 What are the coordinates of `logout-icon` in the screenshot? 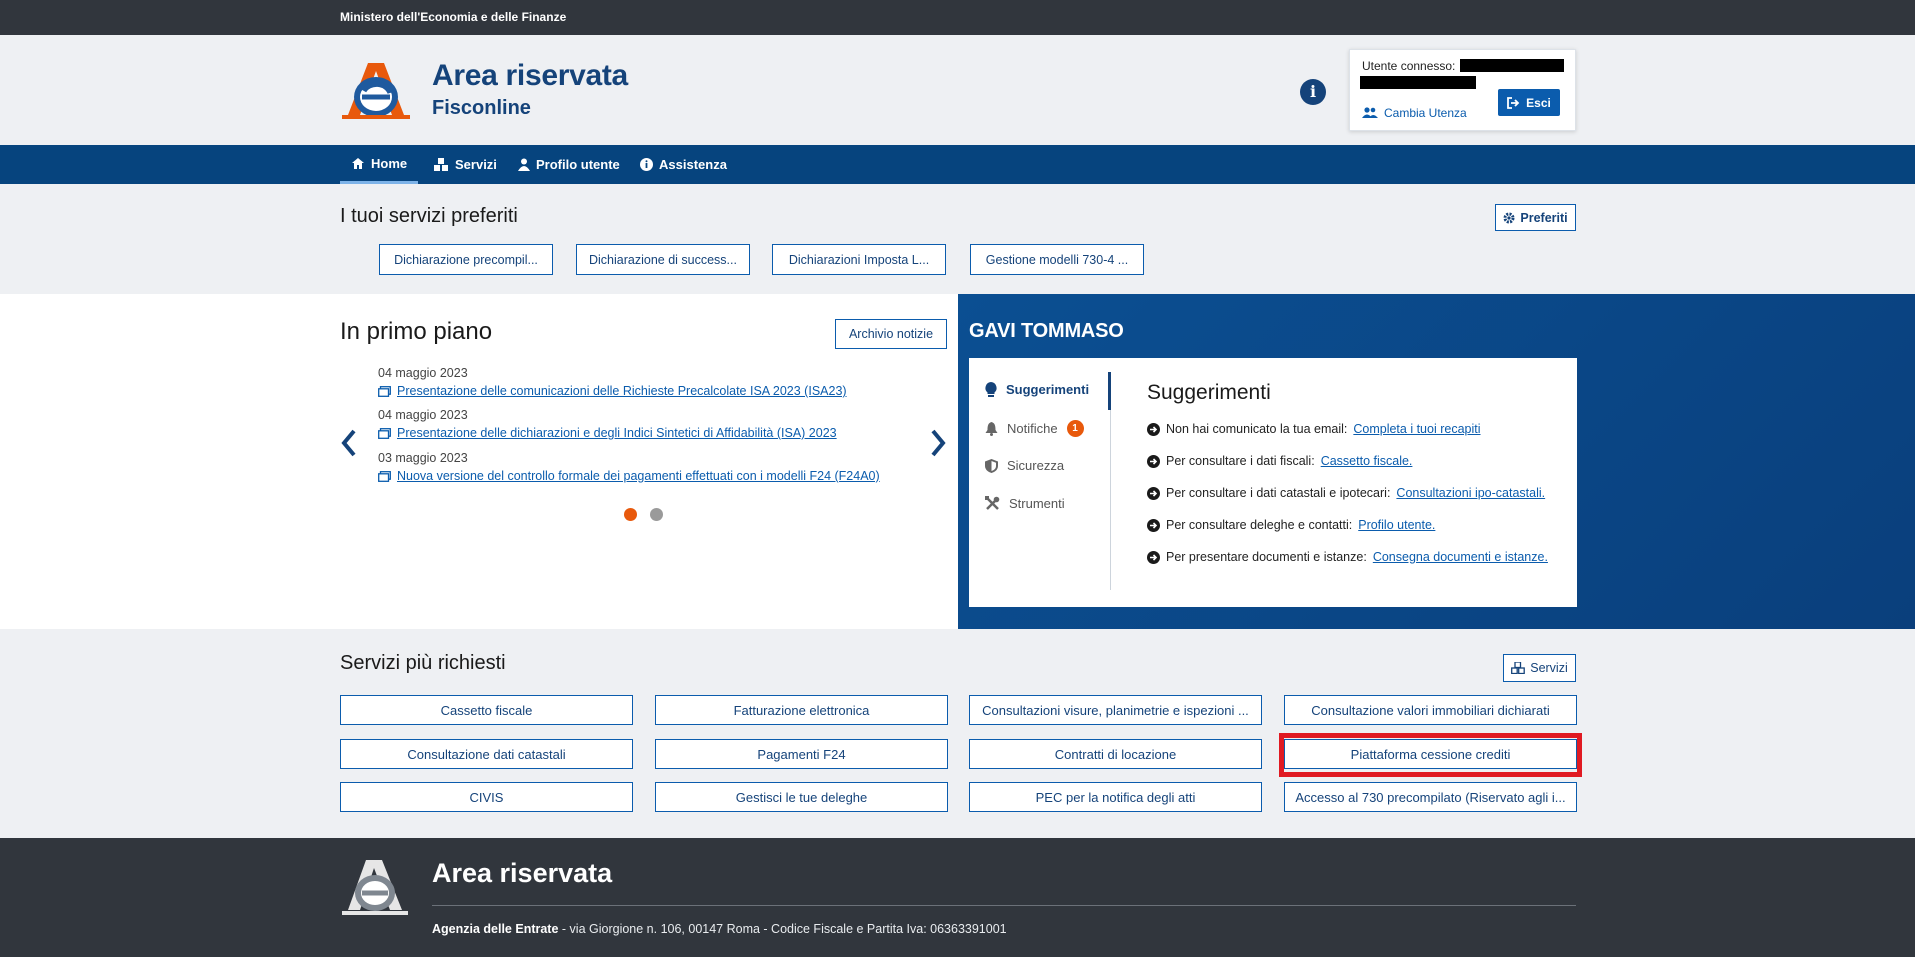 It's located at (1513, 102).